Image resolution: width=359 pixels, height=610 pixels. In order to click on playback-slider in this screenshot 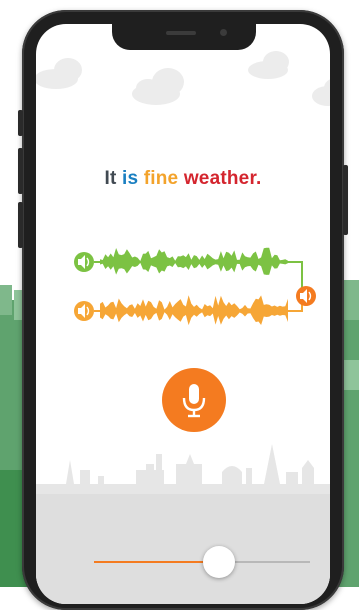, I will do `click(202, 562)`.